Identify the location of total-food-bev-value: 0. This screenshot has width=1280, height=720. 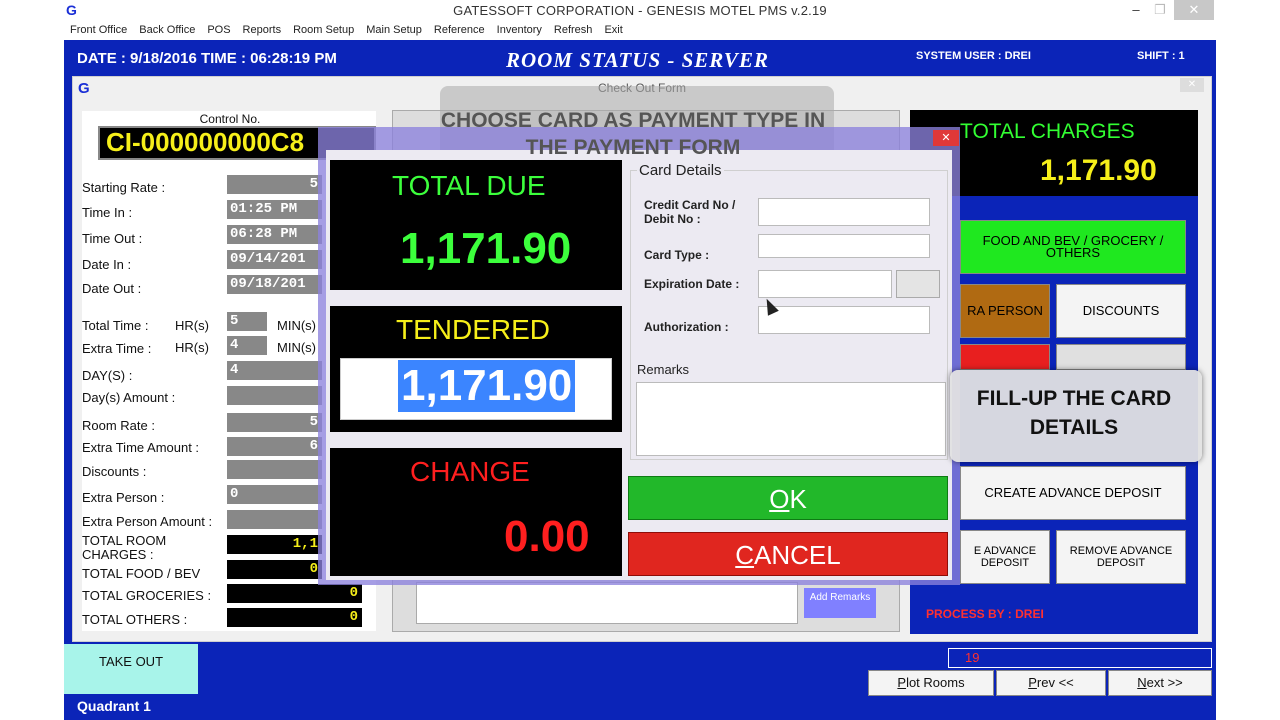
(274, 569).